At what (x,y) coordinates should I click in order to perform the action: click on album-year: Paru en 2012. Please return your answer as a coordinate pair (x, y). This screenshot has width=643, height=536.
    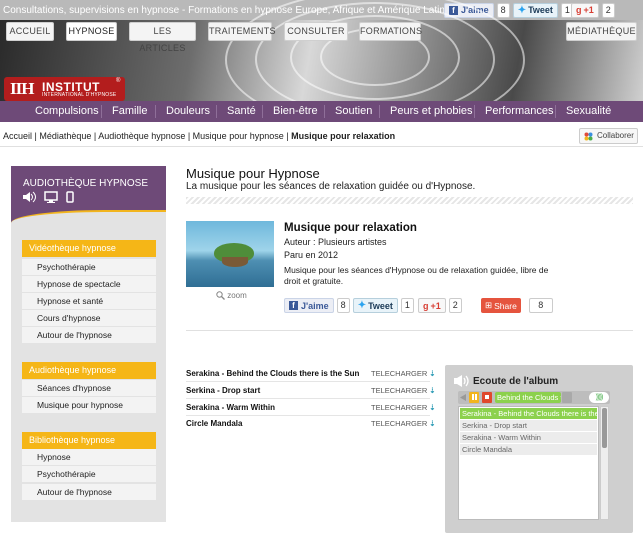
    Looking at the image, I should click on (311, 255).